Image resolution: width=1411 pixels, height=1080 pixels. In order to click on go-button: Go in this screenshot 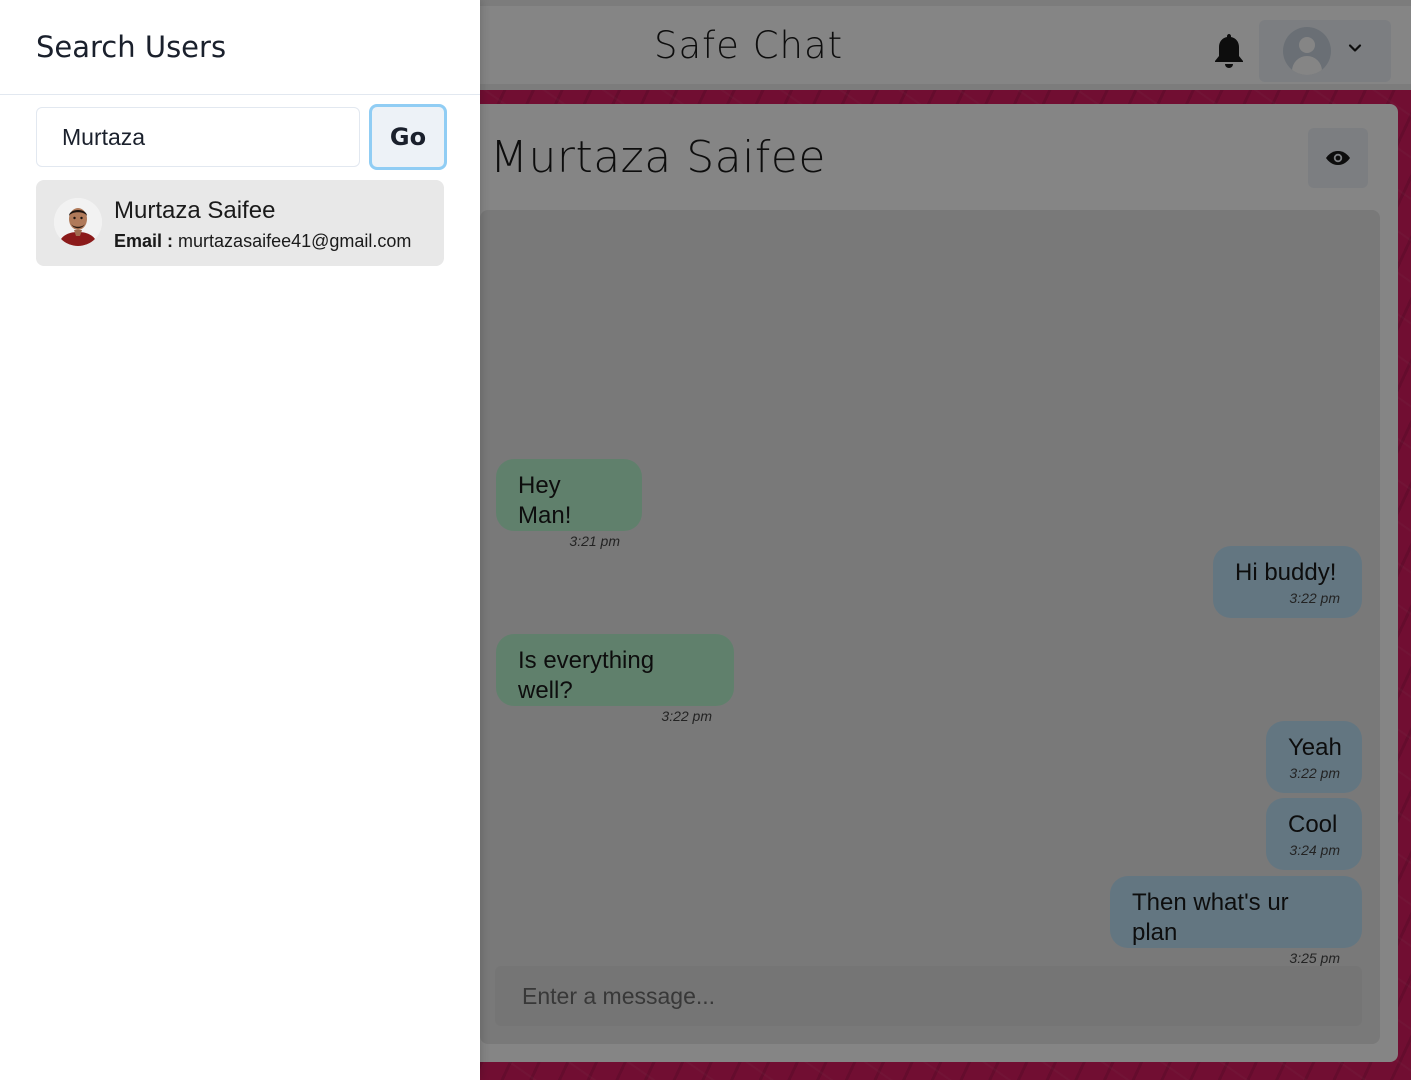, I will do `click(408, 137)`.